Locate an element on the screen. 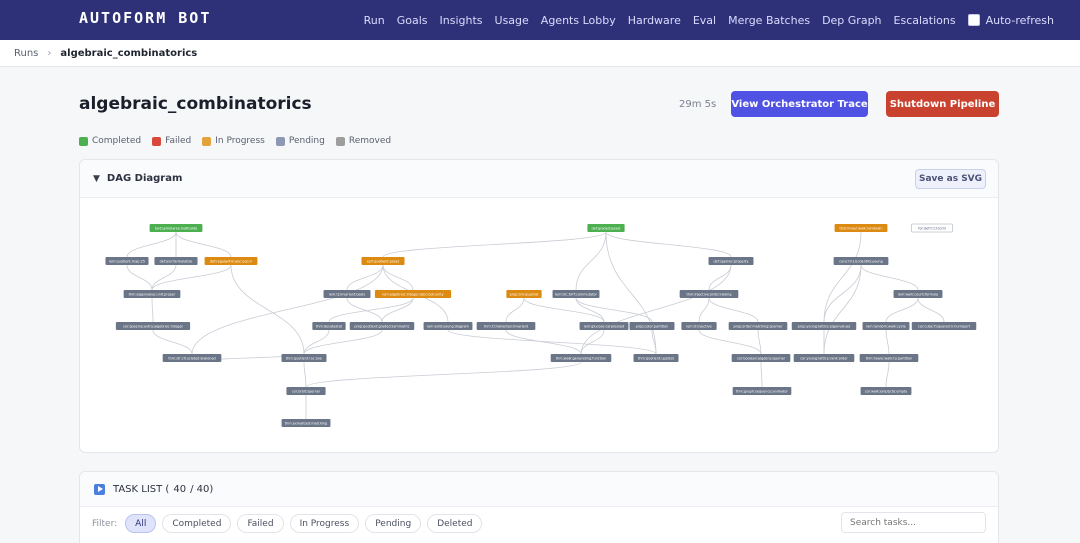  dag-panel-header: ▼ DAG Diagram Save as SVG is located at coordinates (539, 179).